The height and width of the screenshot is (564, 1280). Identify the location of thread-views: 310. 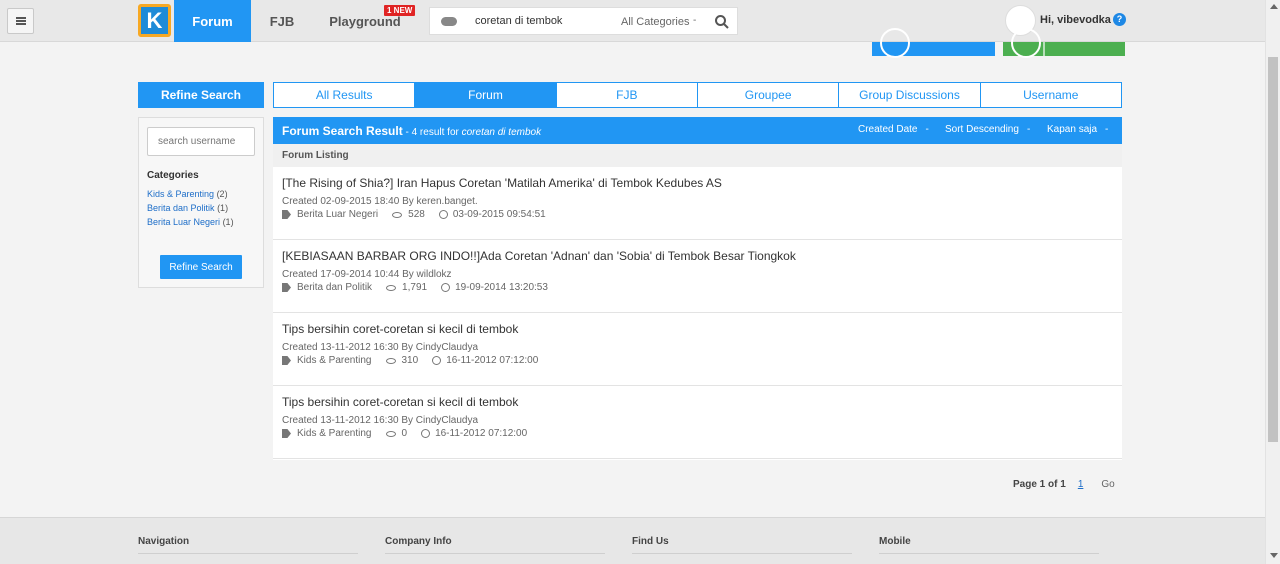
(410, 360).